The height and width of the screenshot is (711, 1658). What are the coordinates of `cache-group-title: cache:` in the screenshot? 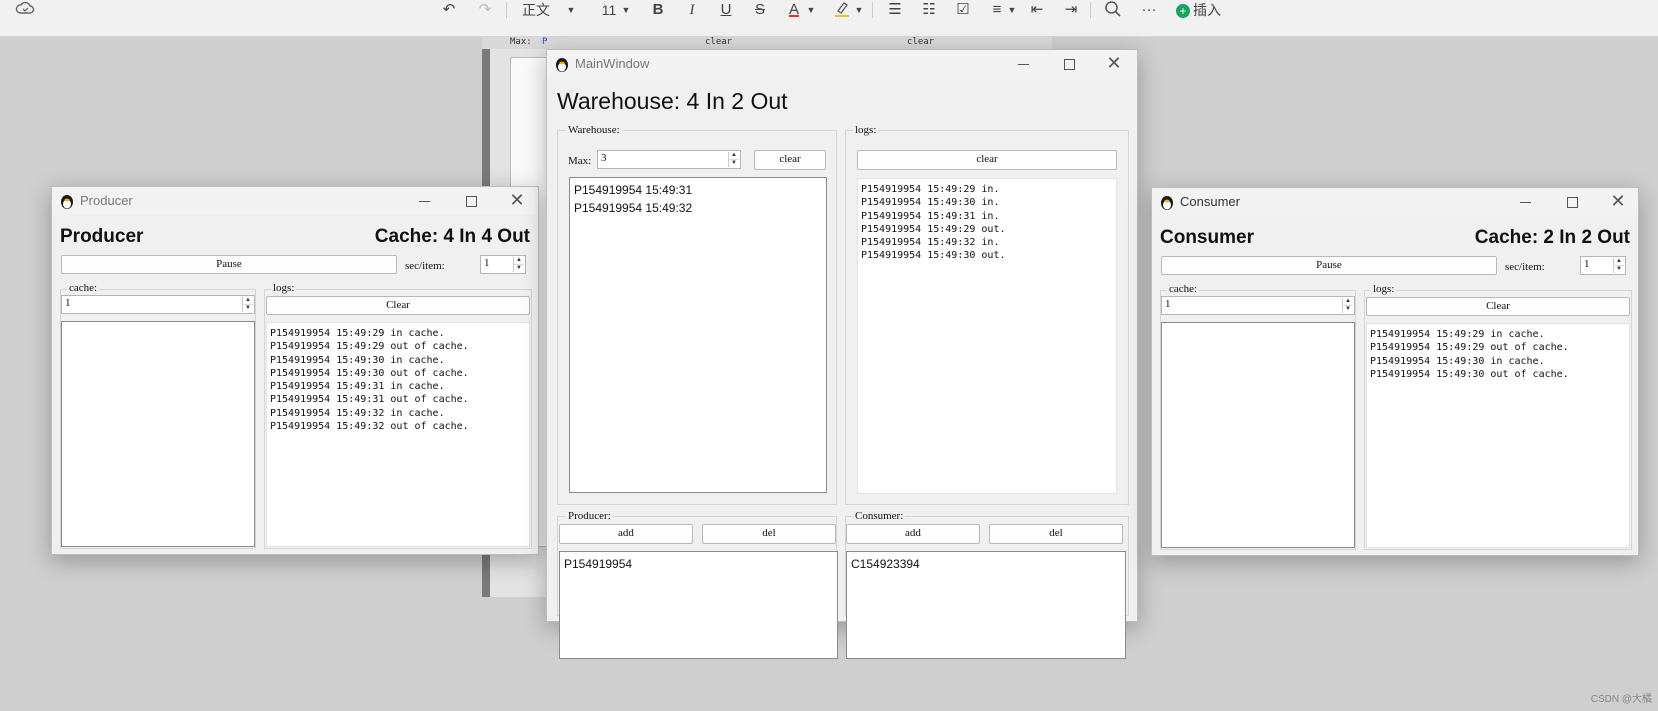 It's located at (83, 288).